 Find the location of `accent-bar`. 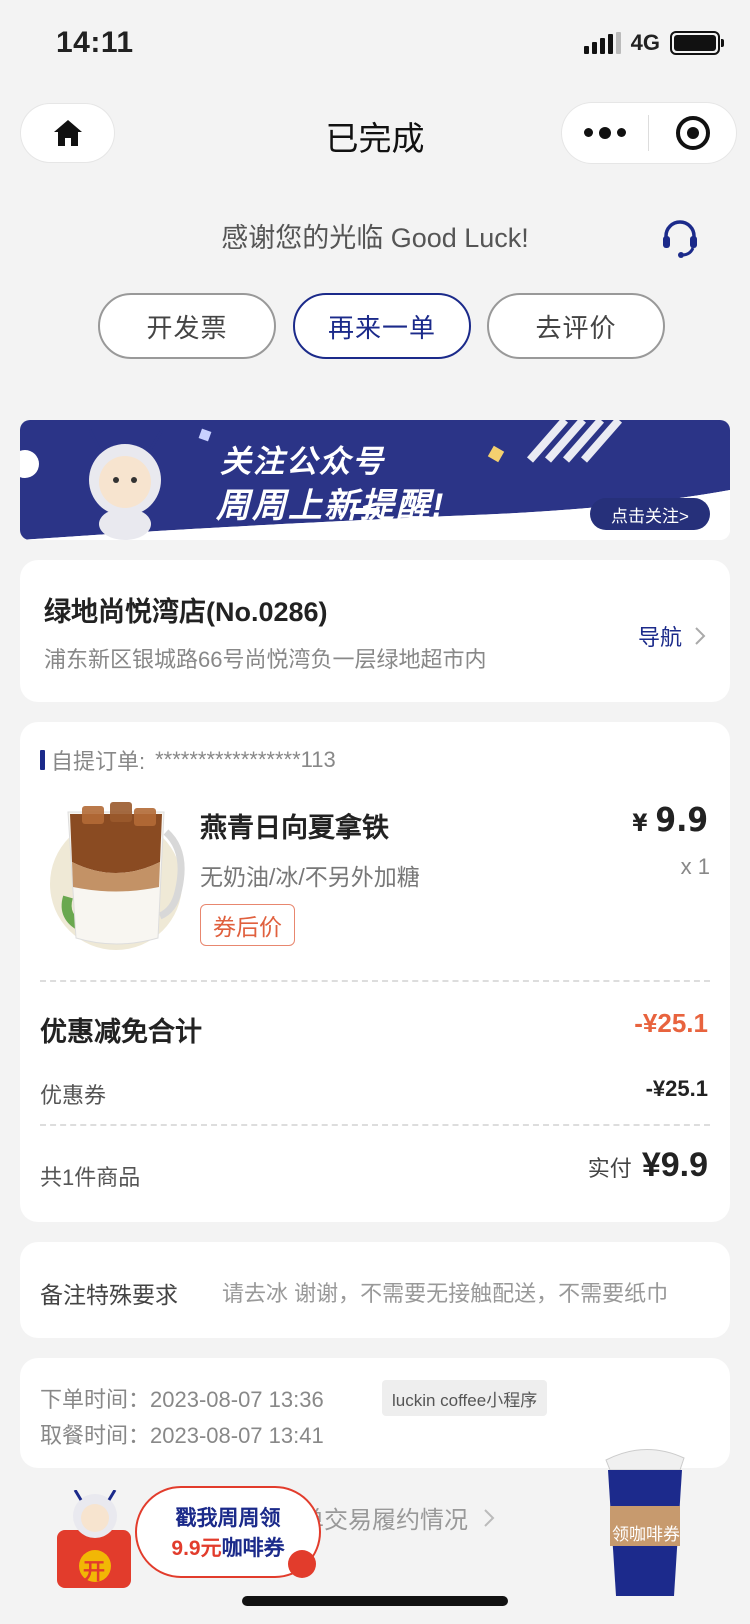

accent-bar is located at coordinates (42, 760).